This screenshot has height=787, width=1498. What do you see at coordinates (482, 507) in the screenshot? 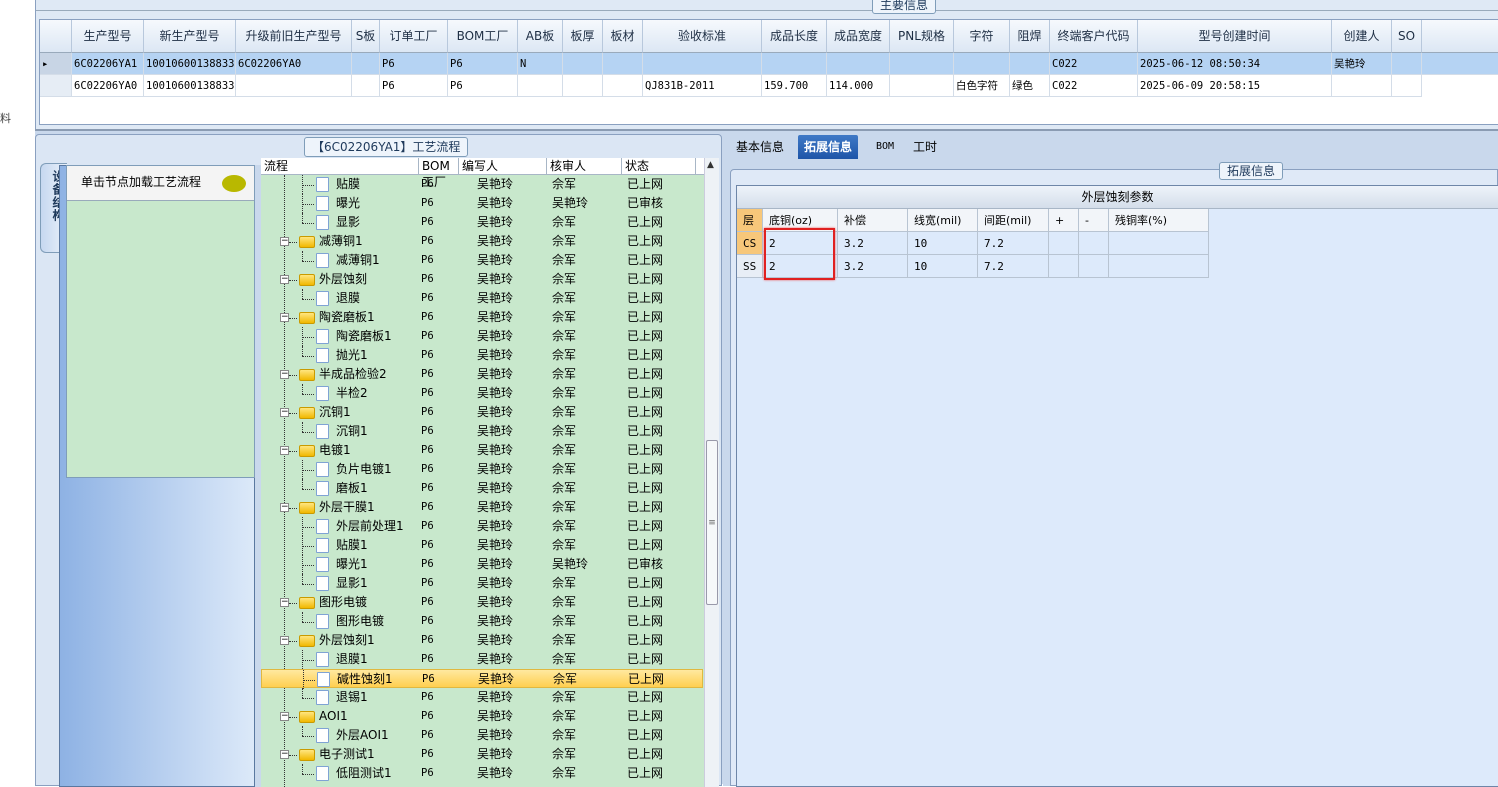
I see `tree-row: − 外层干膜1 P6 吴艳玲 佘军 已上网` at bounding box center [482, 507].